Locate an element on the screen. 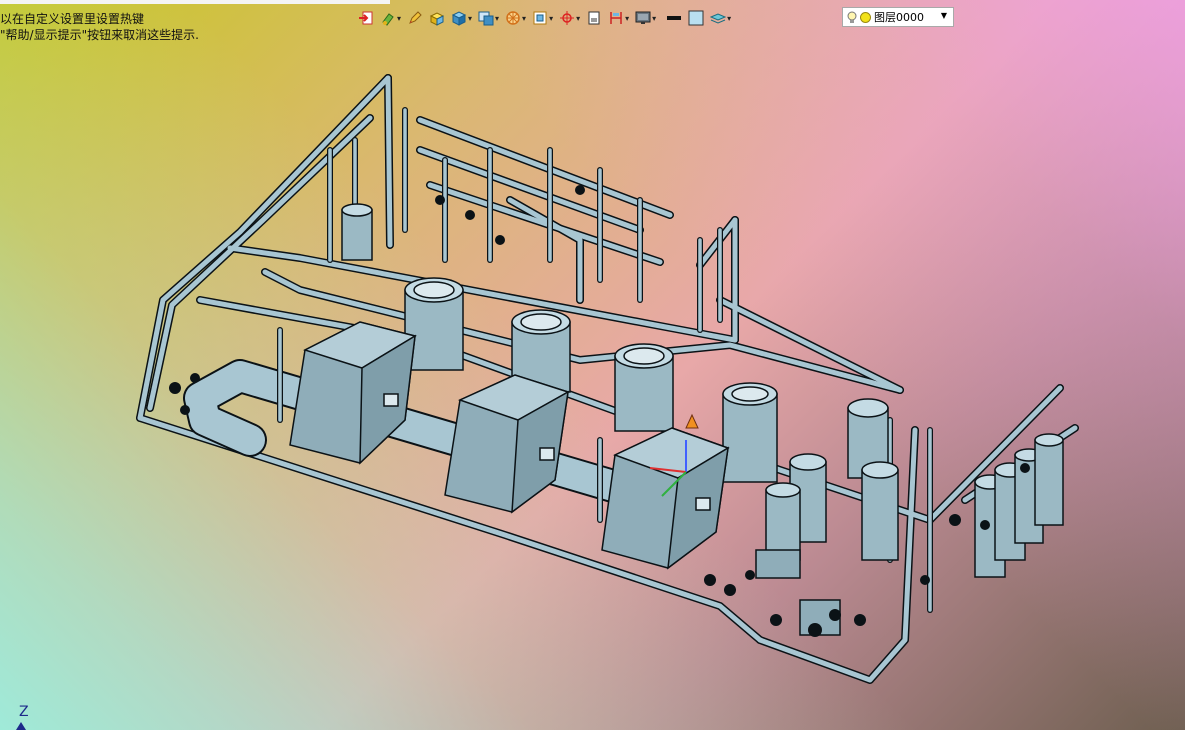  frame-icon is located at coordinates (540, 18).